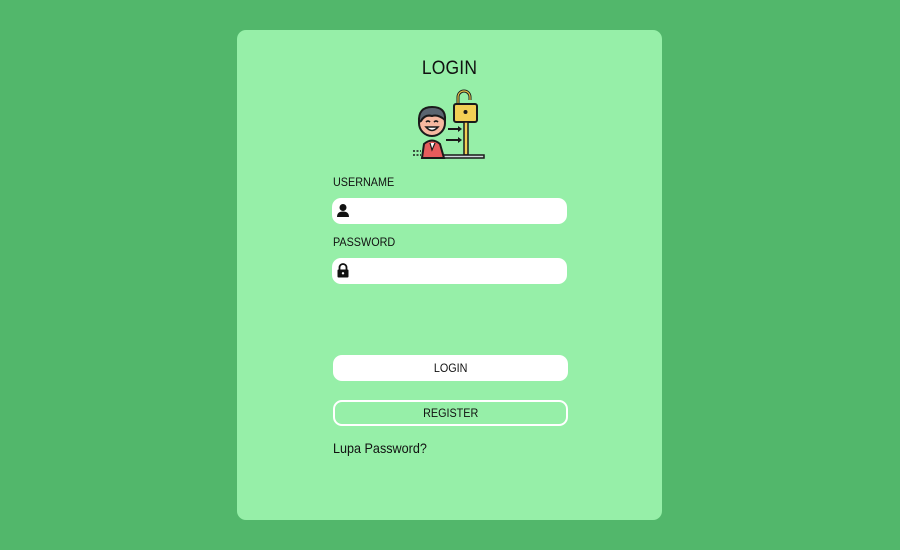  What do you see at coordinates (343, 270) in the screenshot?
I see `lock-icon` at bounding box center [343, 270].